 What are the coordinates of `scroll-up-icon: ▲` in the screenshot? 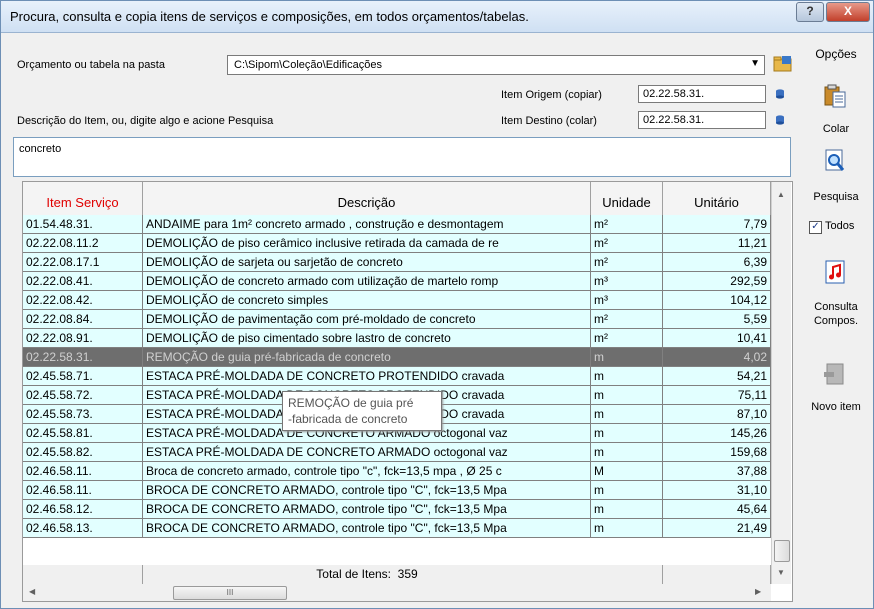 It's located at (781, 194).